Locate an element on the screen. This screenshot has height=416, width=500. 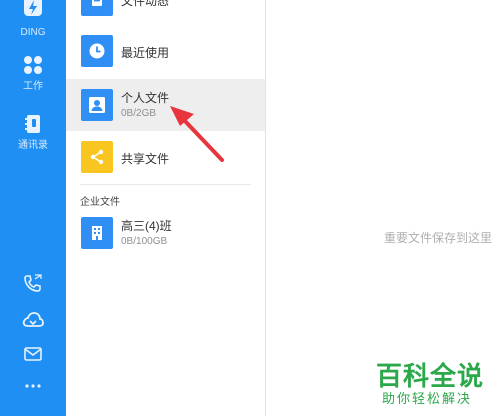
class-tile is located at coordinates (97, 233).